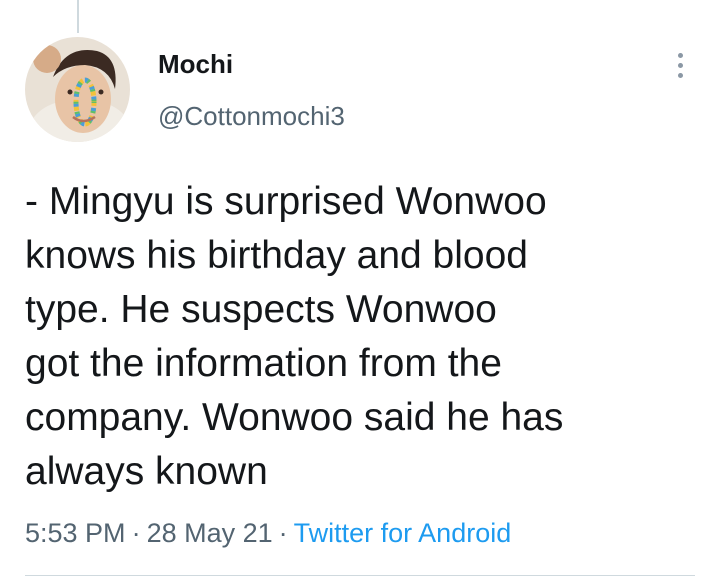  Describe the element at coordinates (146, 471) in the screenshot. I see `tweet-text-line: always known` at that location.